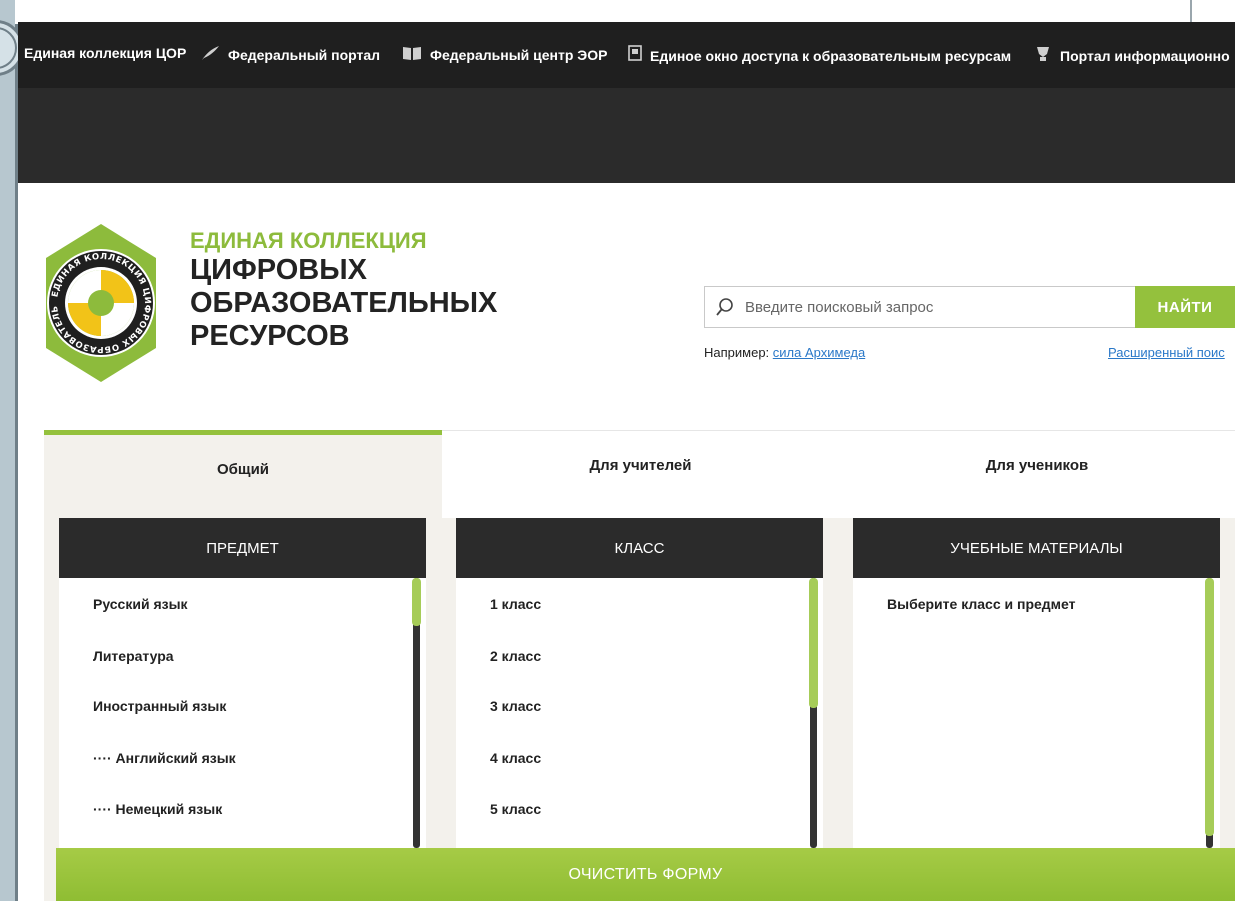  Describe the element at coordinates (344, 303) in the screenshot. I see `site-title-line3: ОБРАЗОВАТЕЛЬНЫХ` at that location.